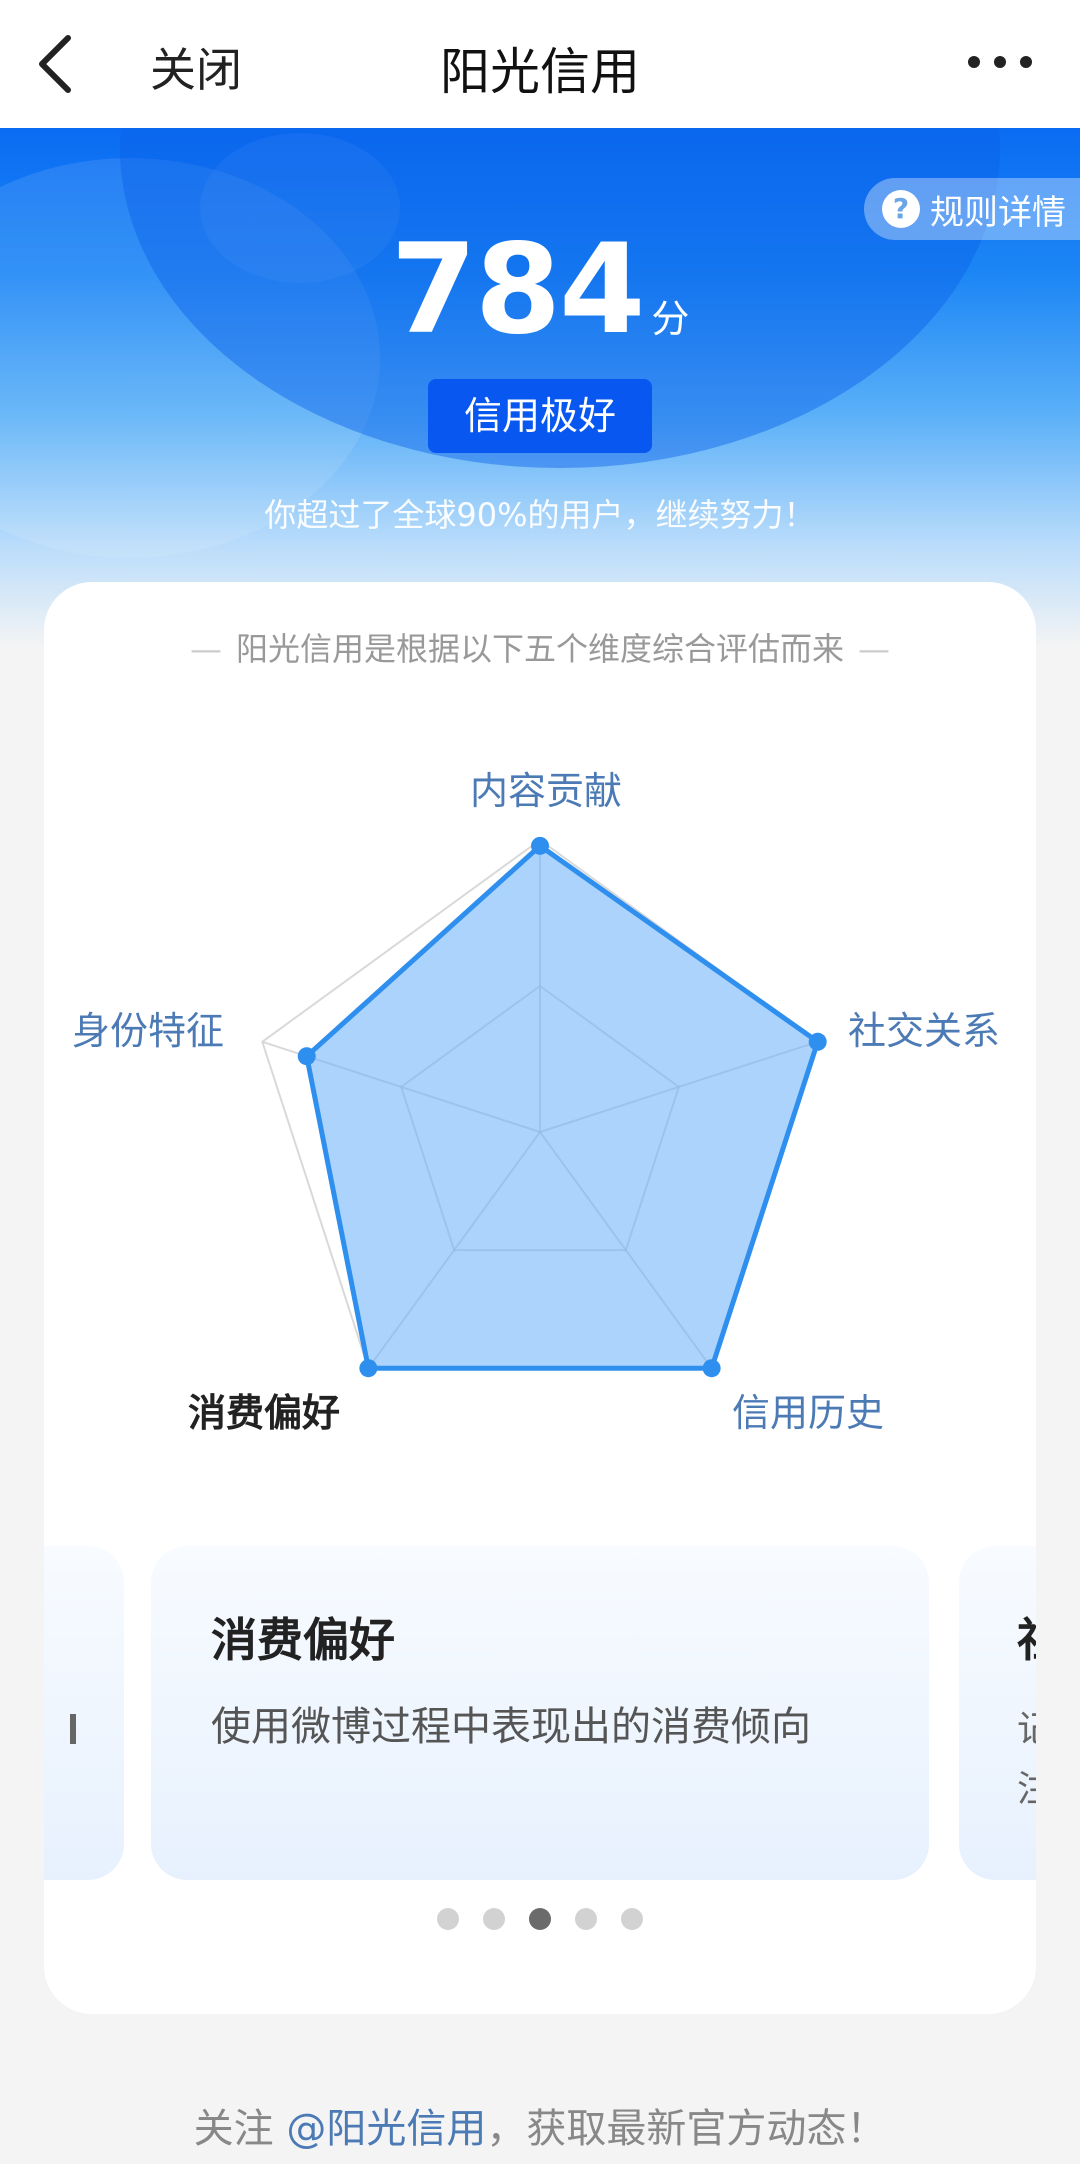  Describe the element at coordinates (924, 1027) in the screenshot. I see `radar-label-social-relations: 社交关系` at that location.